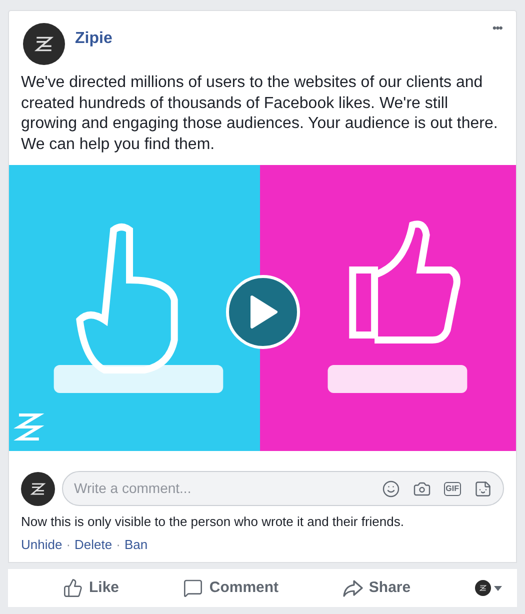  What do you see at coordinates (41, 544) in the screenshot?
I see `moderation-link: Unhide` at bounding box center [41, 544].